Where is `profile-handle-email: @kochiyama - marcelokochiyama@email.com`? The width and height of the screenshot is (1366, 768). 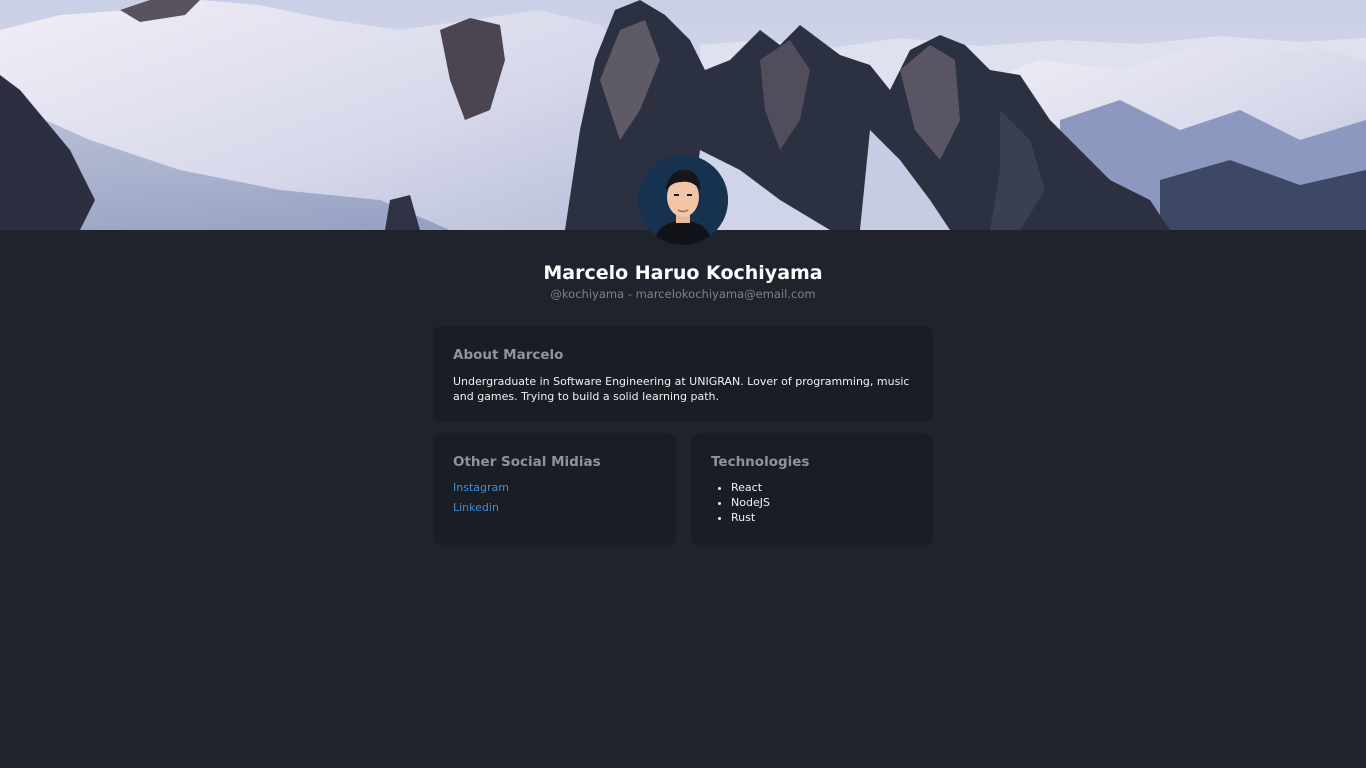 profile-handle-email: @kochiyama - marcelokochiyama@email.com is located at coordinates (683, 294).